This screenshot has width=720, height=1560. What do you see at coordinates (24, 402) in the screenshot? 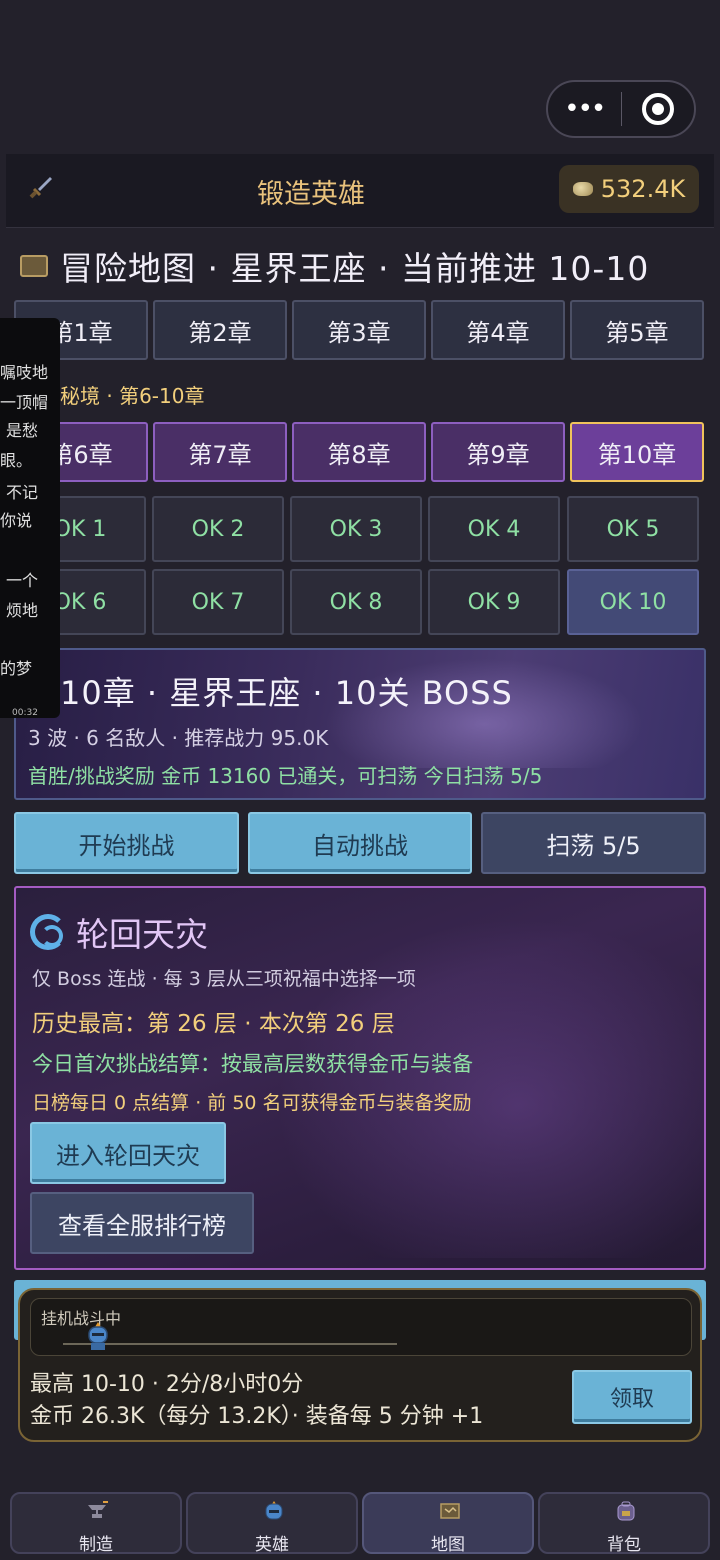
I see `panel-text-line: 一顶帽` at bounding box center [24, 402].